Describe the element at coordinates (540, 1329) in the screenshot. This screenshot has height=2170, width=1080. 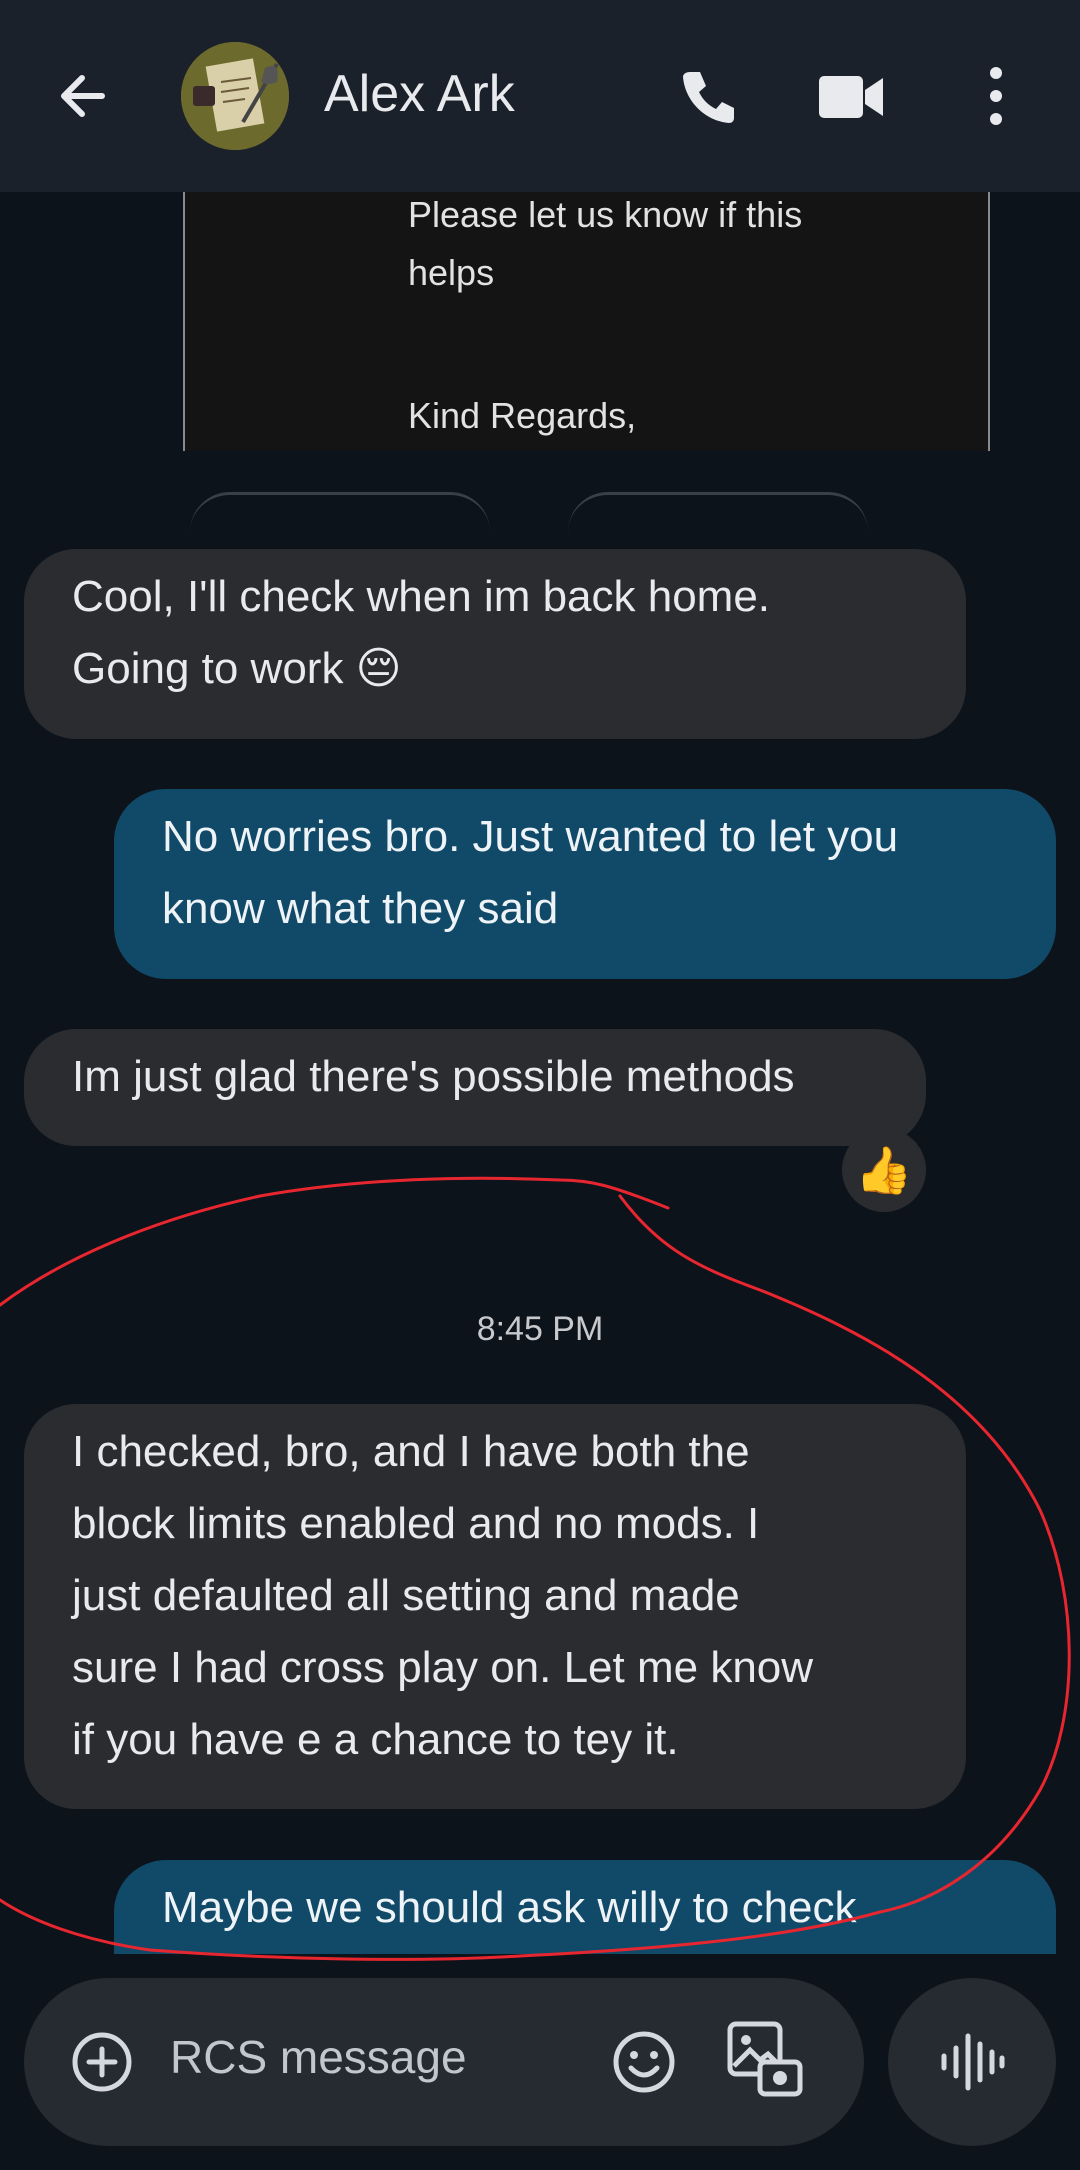
I see `message-timestamp: 8:45 PM` at that location.